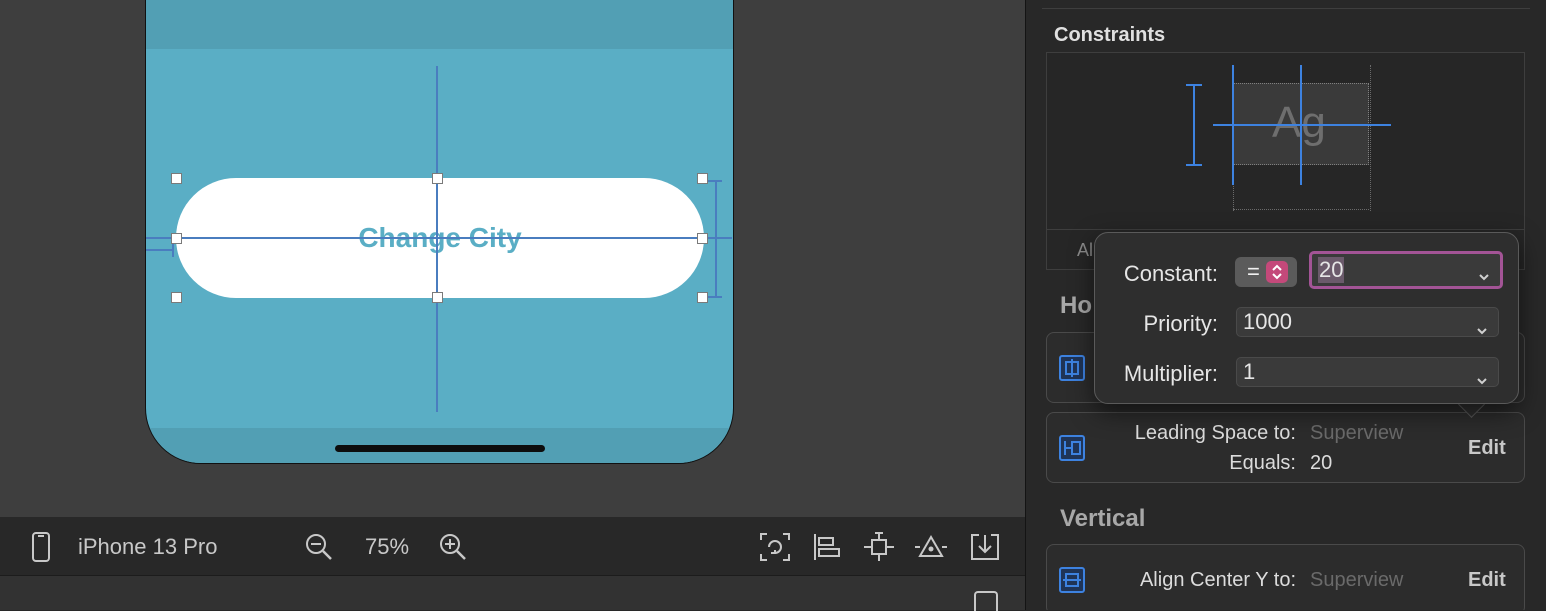 The image size is (1546, 611). What do you see at coordinates (985, 547) in the screenshot?
I see `embed-in-icon` at bounding box center [985, 547].